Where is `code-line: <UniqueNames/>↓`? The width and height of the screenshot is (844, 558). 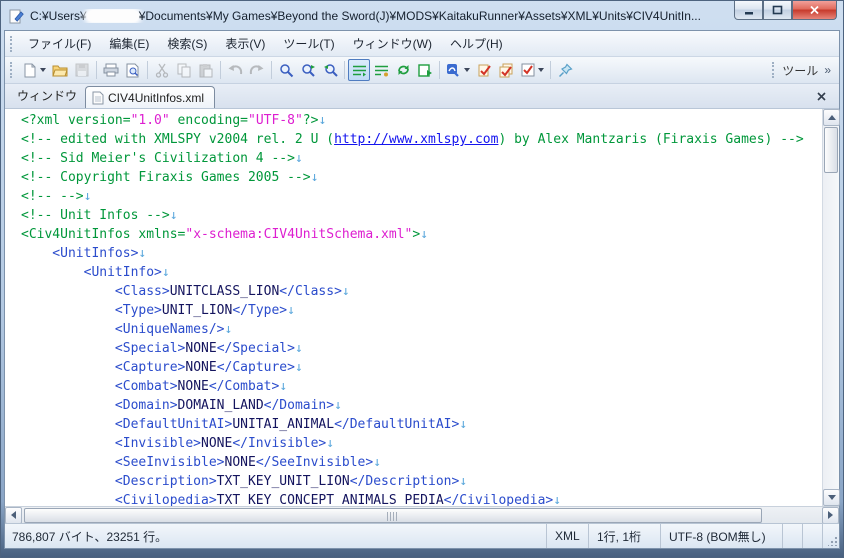
code-line: <UniqueNames/>↓ is located at coordinates (127, 329).